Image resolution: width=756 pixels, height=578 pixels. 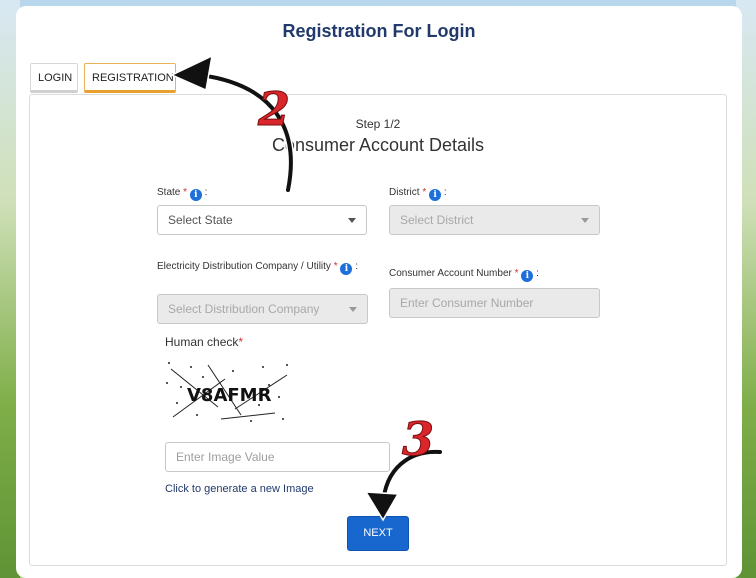 What do you see at coordinates (378, 533) in the screenshot?
I see `next-button: NEXT` at bounding box center [378, 533].